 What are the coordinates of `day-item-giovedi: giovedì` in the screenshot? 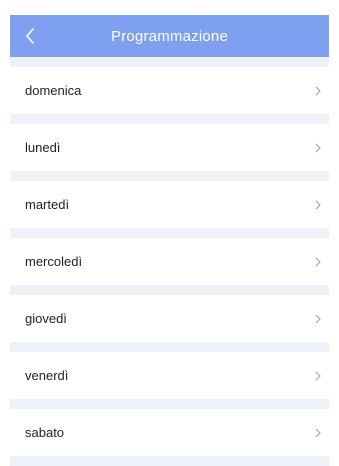 It's located at (169, 318).